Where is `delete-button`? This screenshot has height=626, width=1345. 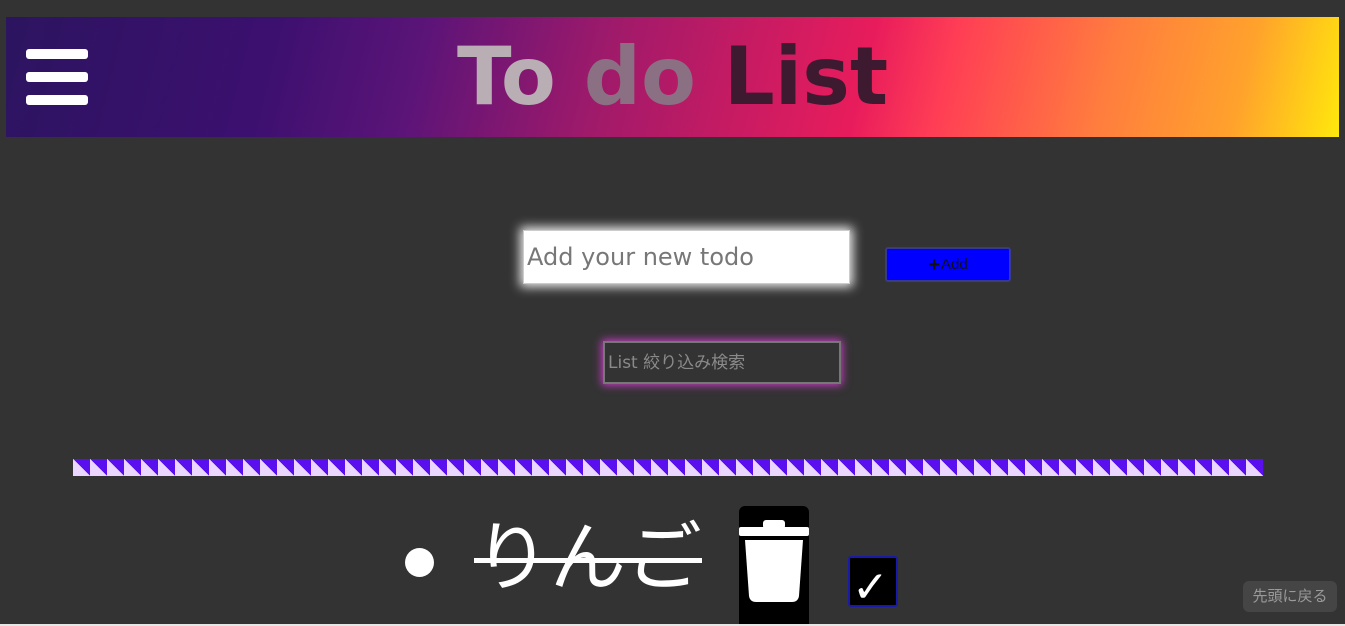
delete-button is located at coordinates (774, 566).